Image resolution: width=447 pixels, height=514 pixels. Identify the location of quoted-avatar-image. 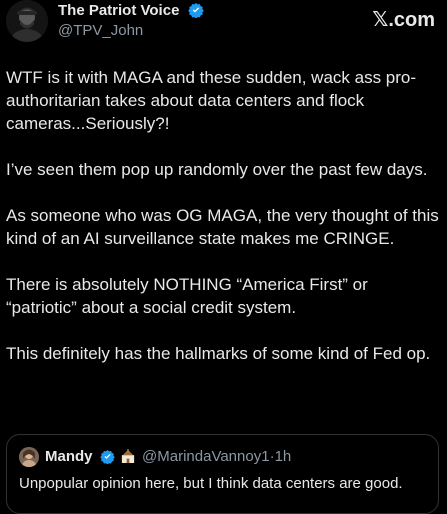
(29, 457).